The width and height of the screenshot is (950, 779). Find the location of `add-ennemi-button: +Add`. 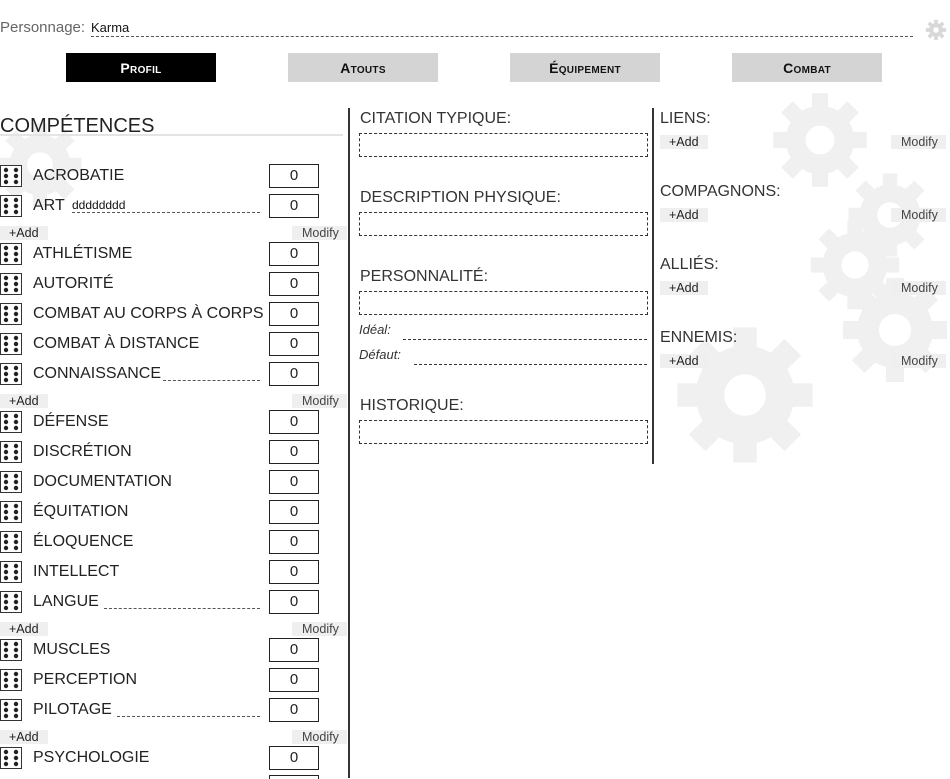

add-ennemi-button: +Add is located at coordinates (684, 361).